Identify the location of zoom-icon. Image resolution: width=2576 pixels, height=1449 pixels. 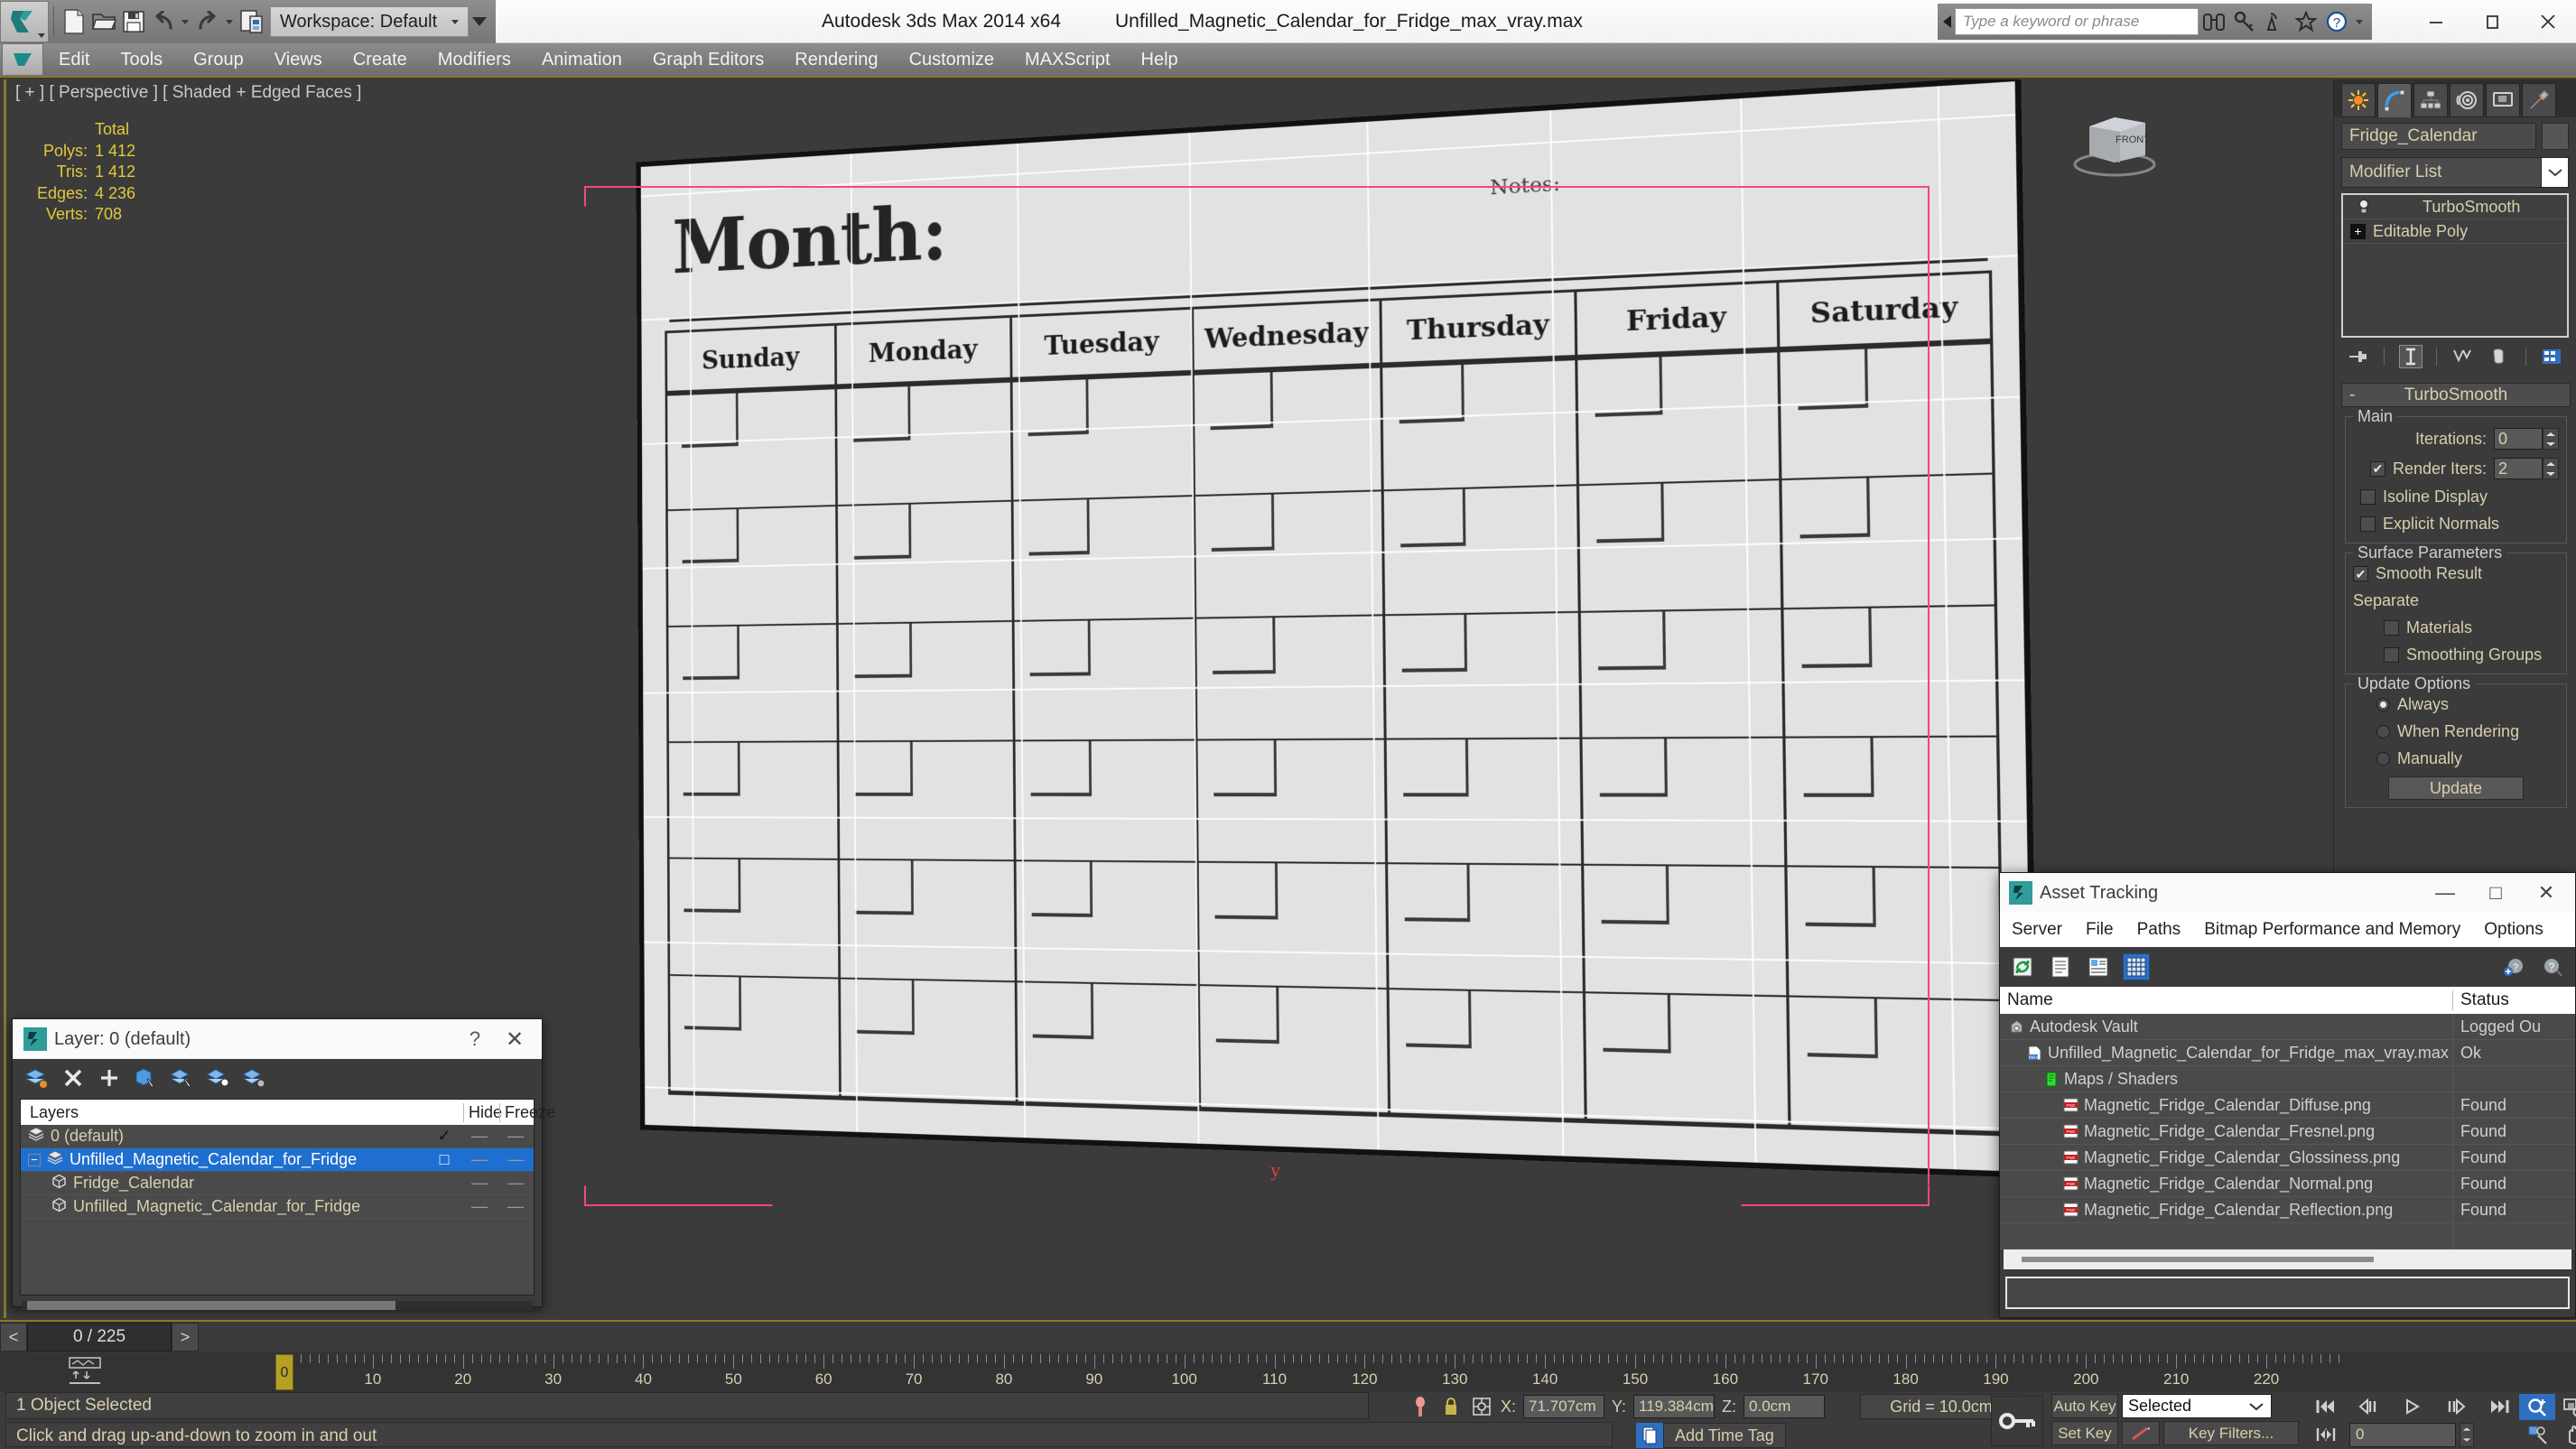
(2537, 1407).